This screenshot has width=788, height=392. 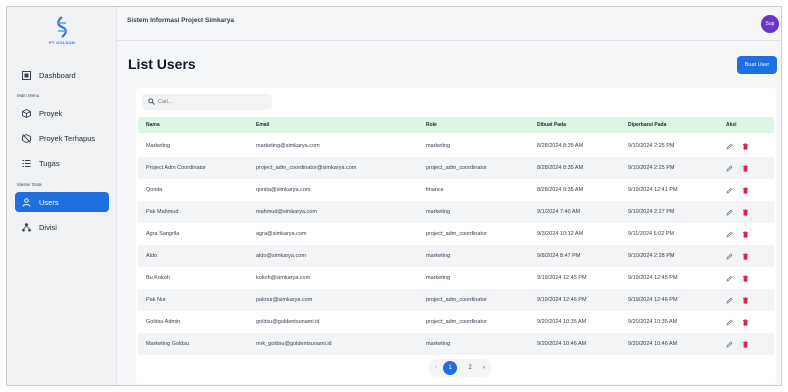 I want to click on sidebar-item-divisi: Divisi, so click(x=62, y=227).